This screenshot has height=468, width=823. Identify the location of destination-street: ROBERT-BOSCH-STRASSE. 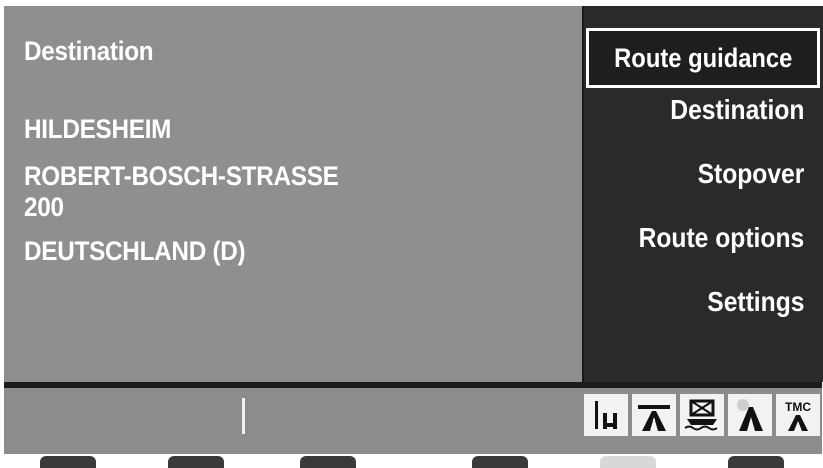
(181, 176).